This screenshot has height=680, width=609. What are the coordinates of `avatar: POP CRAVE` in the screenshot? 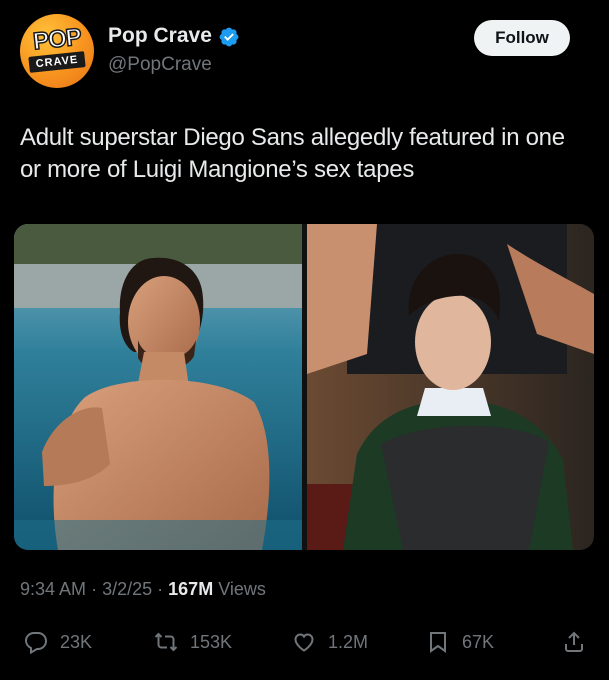 It's located at (57, 51).